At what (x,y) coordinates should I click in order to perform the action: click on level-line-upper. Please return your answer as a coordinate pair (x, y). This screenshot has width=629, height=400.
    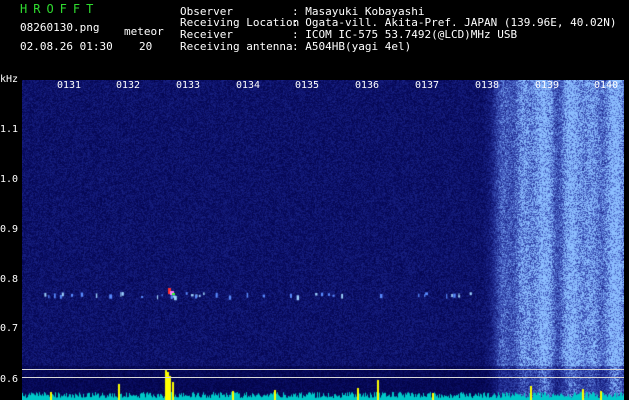
    Looking at the image, I should click on (323, 369).